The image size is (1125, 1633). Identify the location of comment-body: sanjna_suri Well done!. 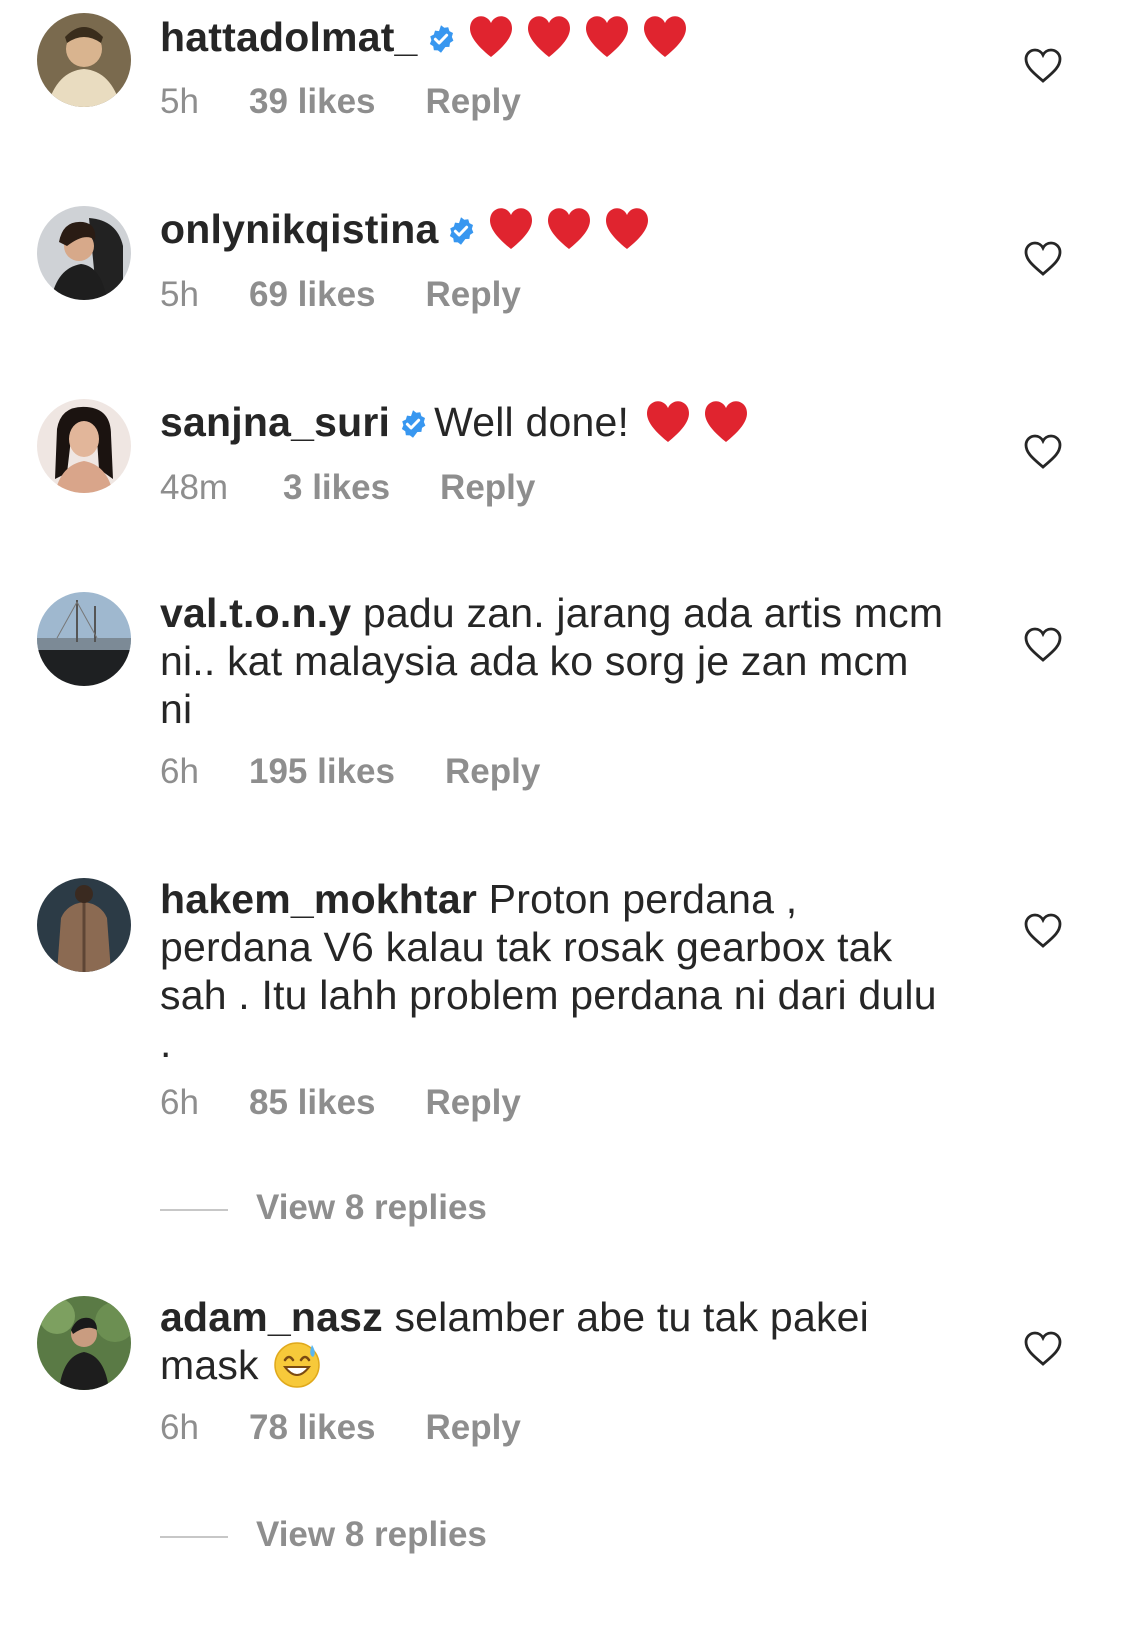
(555, 426).